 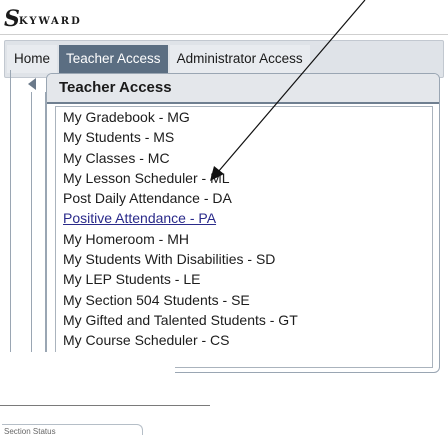 I want to click on menu-item-lesson-scheduler: My Lesson Scheduler - ML, so click(x=244, y=178).